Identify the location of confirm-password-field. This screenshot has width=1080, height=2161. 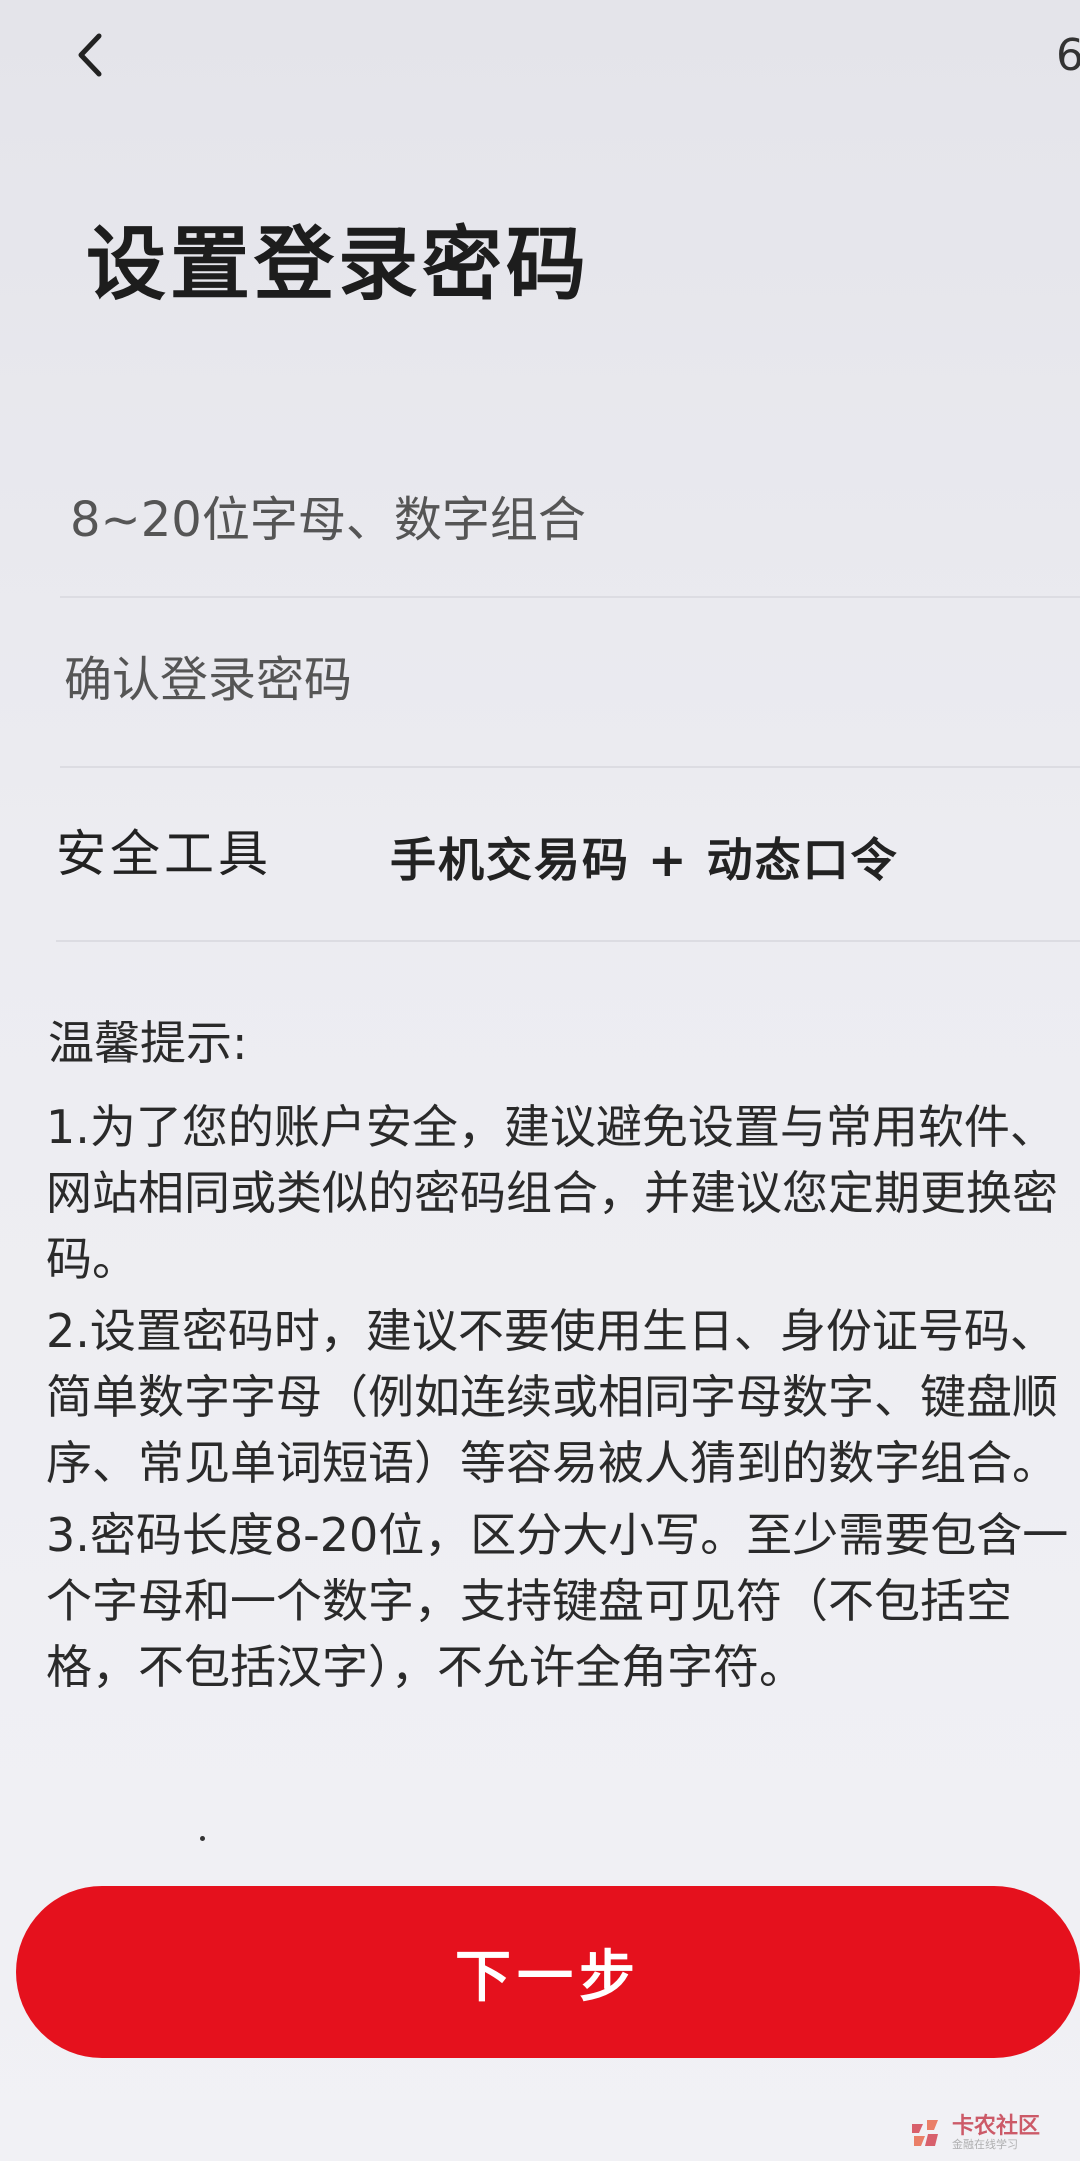
(570, 704).